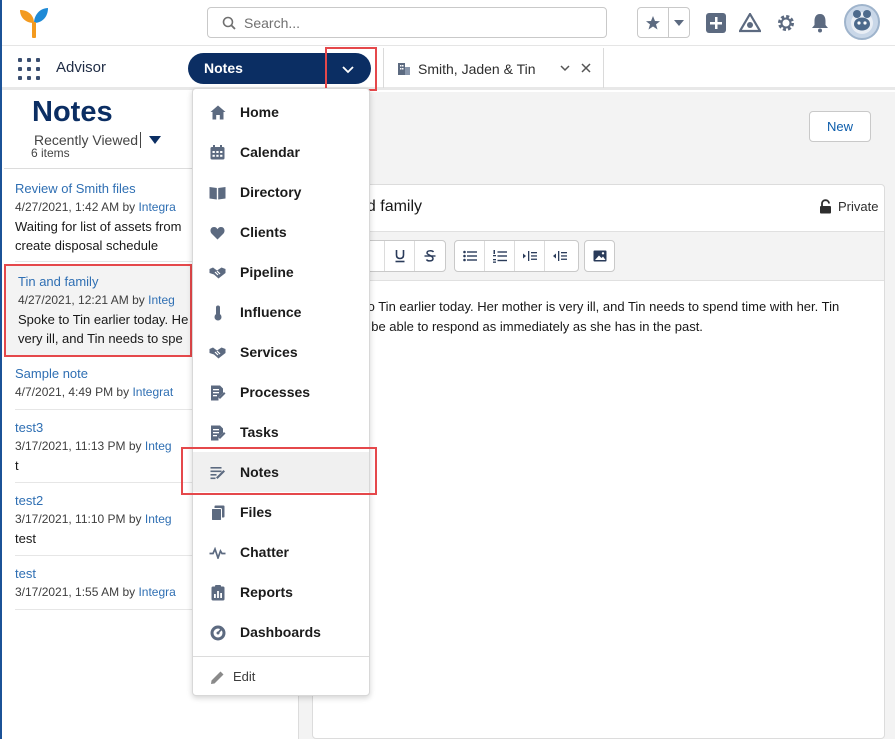 The height and width of the screenshot is (739, 895). What do you see at coordinates (81, 67) in the screenshot?
I see `app-name: Advisor` at bounding box center [81, 67].